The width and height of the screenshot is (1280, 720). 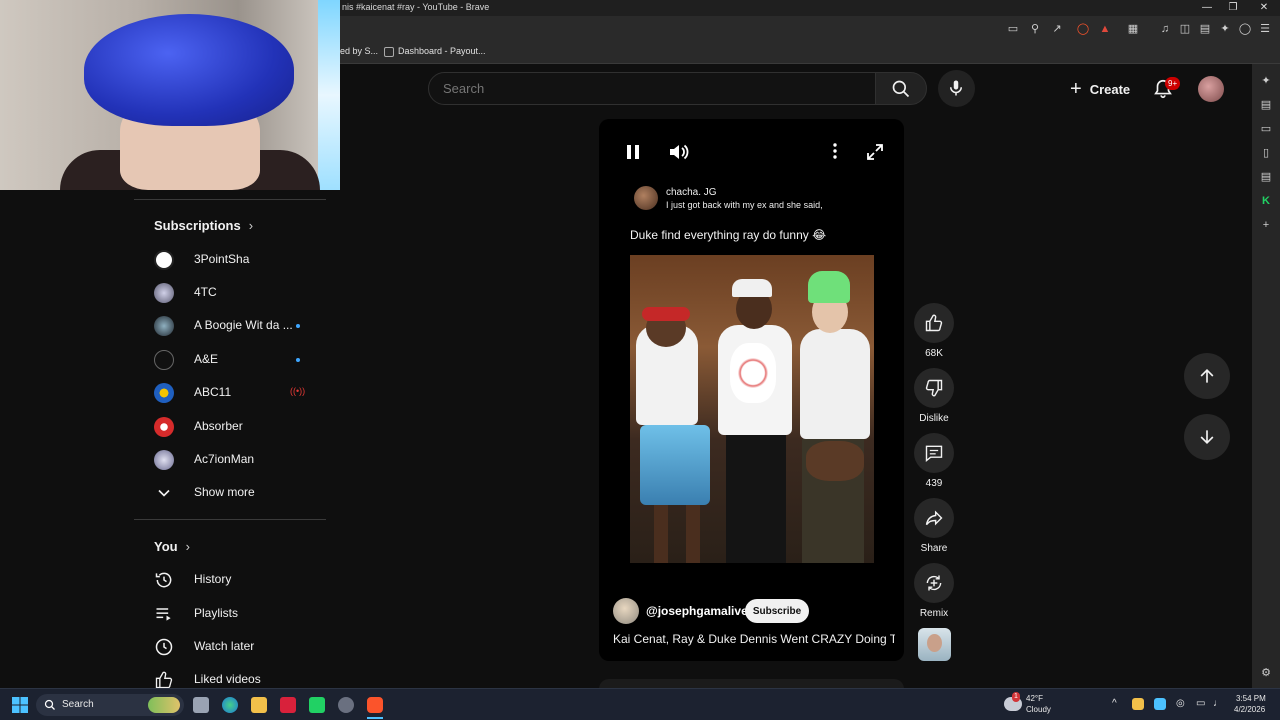 I want to click on tray-overflow-icon: ^, so click(x=1114, y=703).